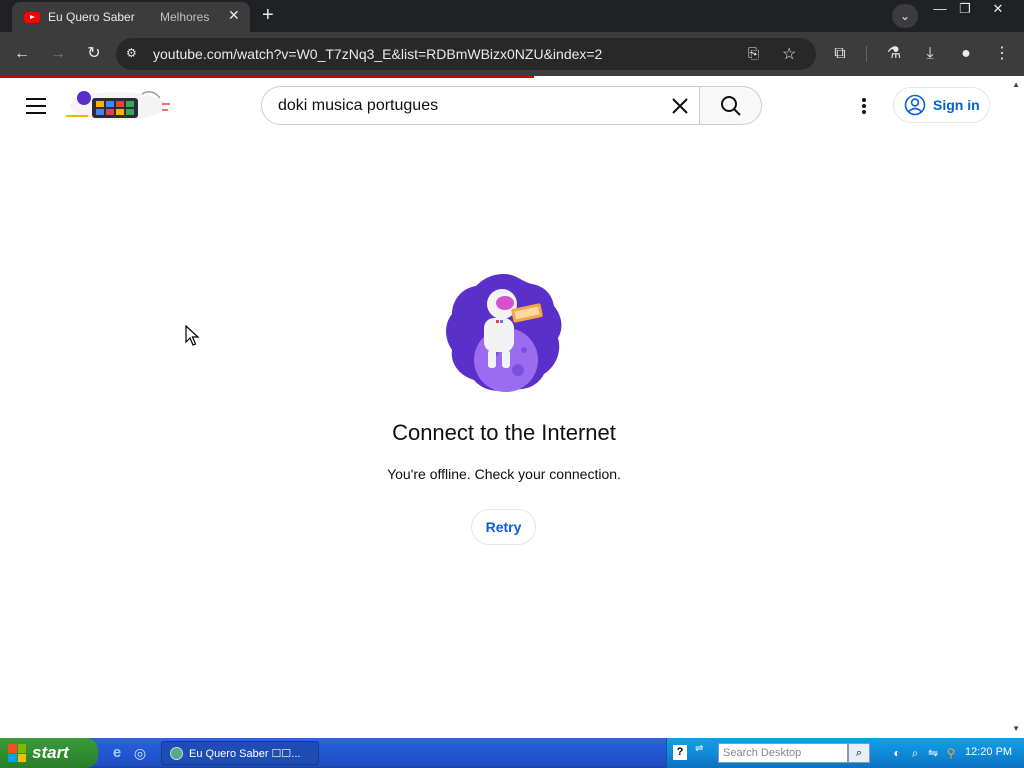  What do you see at coordinates (753, 53) in the screenshot?
I see `install-app-icon: ⎘` at bounding box center [753, 53].